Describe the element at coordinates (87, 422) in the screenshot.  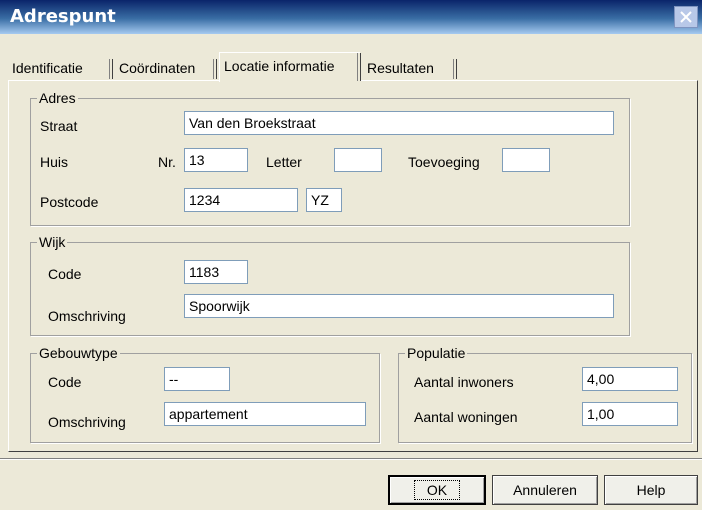
I see `gebouwtype-omschrijving-label: Omschriving` at that location.